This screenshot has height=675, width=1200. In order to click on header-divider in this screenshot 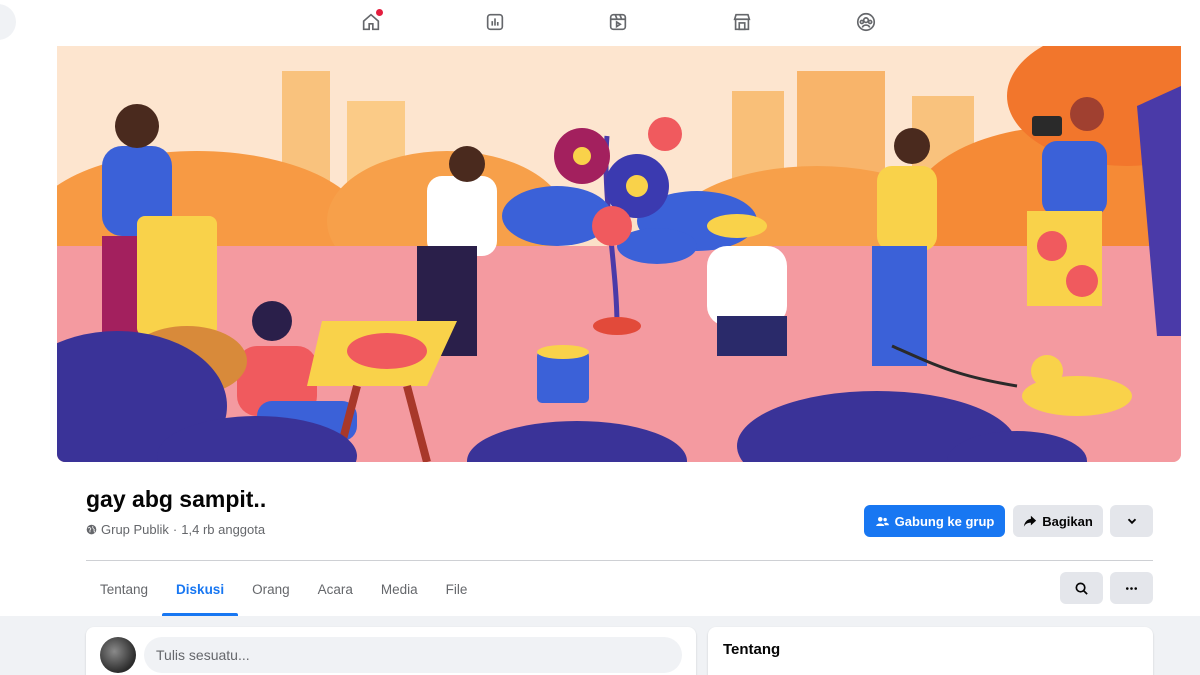, I will do `click(619, 560)`.